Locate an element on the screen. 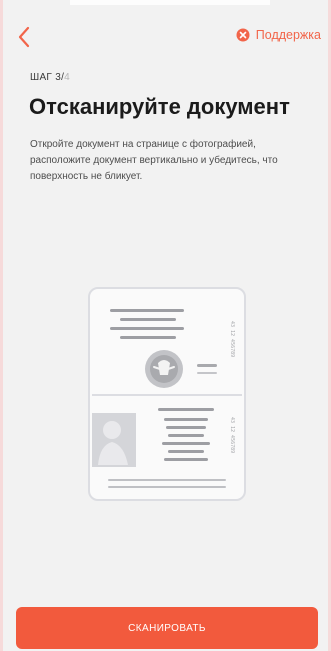 Image resolution: width=331 pixels, height=651 pixels. page-title: Отсканируйте документ is located at coordinates (159, 106).